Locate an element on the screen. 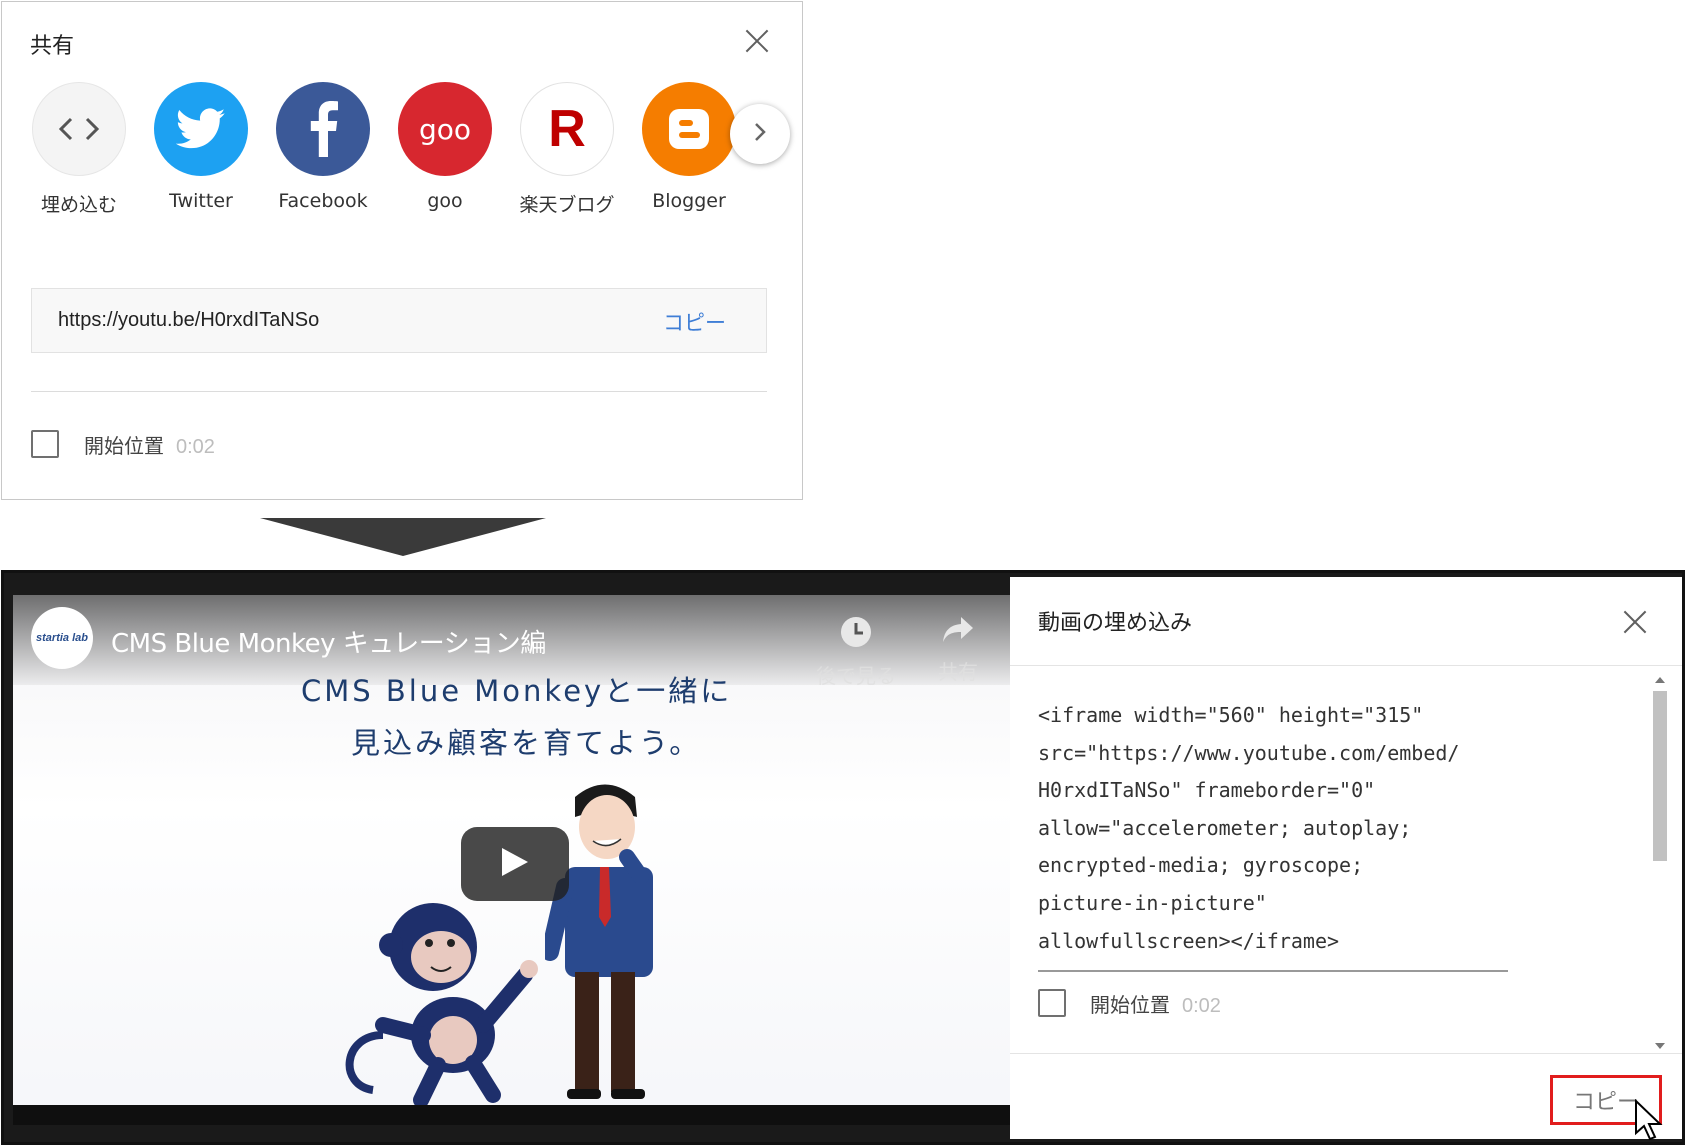  start-at-text: 開始位置 is located at coordinates (124, 446).